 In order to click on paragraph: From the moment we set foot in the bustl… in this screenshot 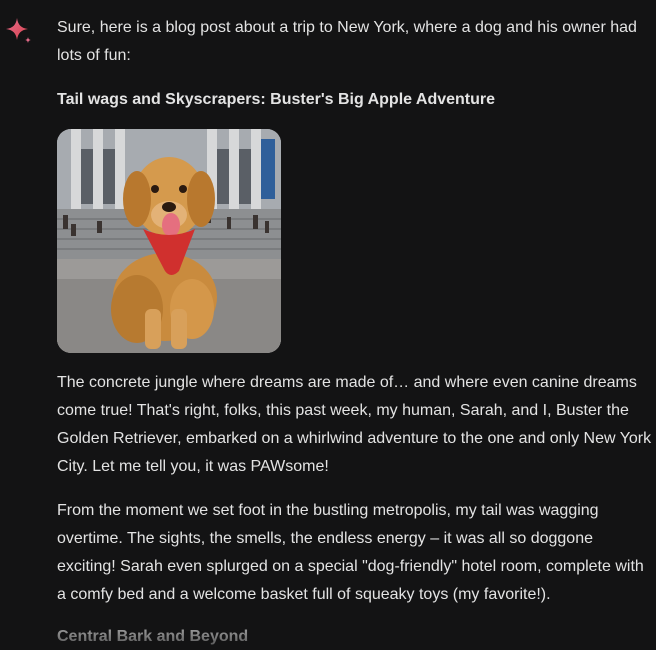, I will do `click(350, 552)`.